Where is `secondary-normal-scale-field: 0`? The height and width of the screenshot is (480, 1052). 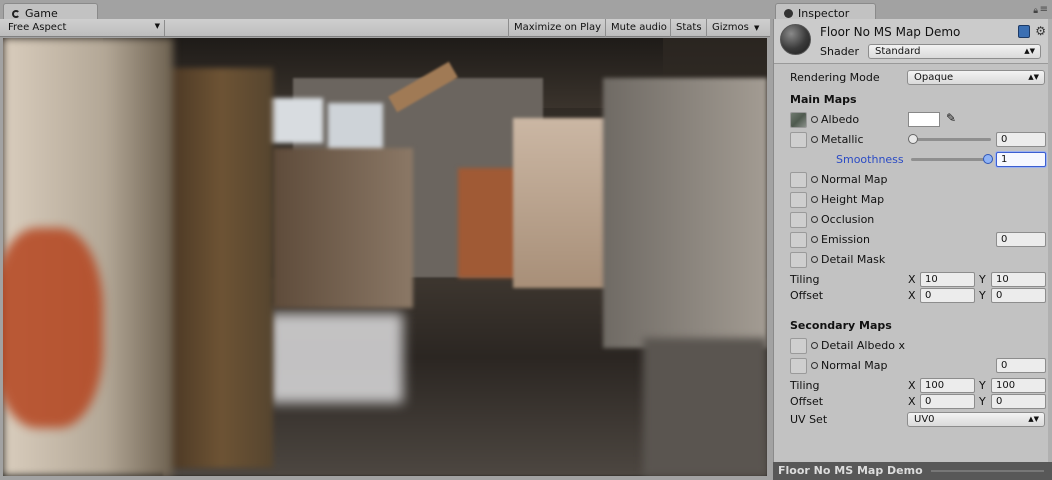 secondary-normal-scale-field: 0 is located at coordinates (1021, 365).